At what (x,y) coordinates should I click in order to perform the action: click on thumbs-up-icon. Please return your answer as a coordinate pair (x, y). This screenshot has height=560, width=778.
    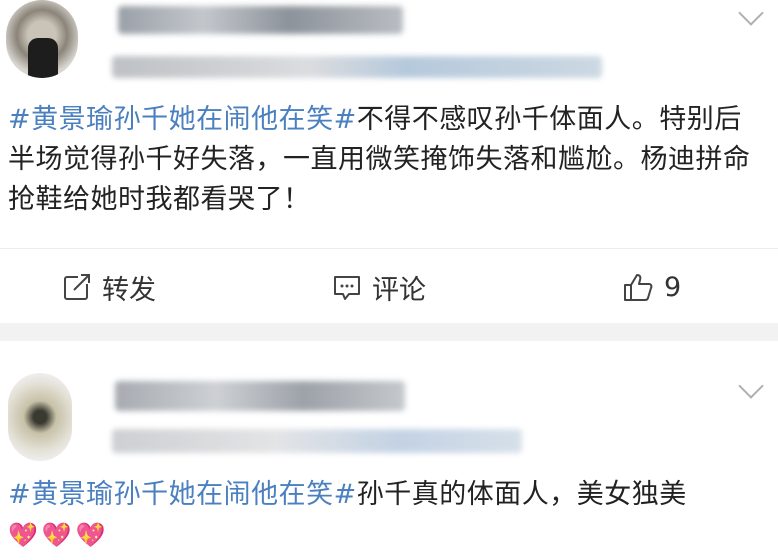
    Looking at the image, I should click on (638, 287).